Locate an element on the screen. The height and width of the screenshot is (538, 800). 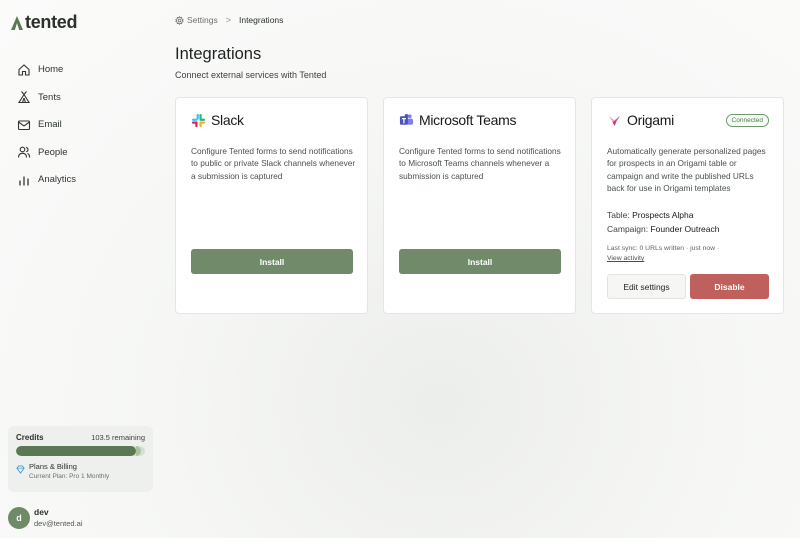
sidebar-item-tents: Tents is located at coordinates (80, 98).